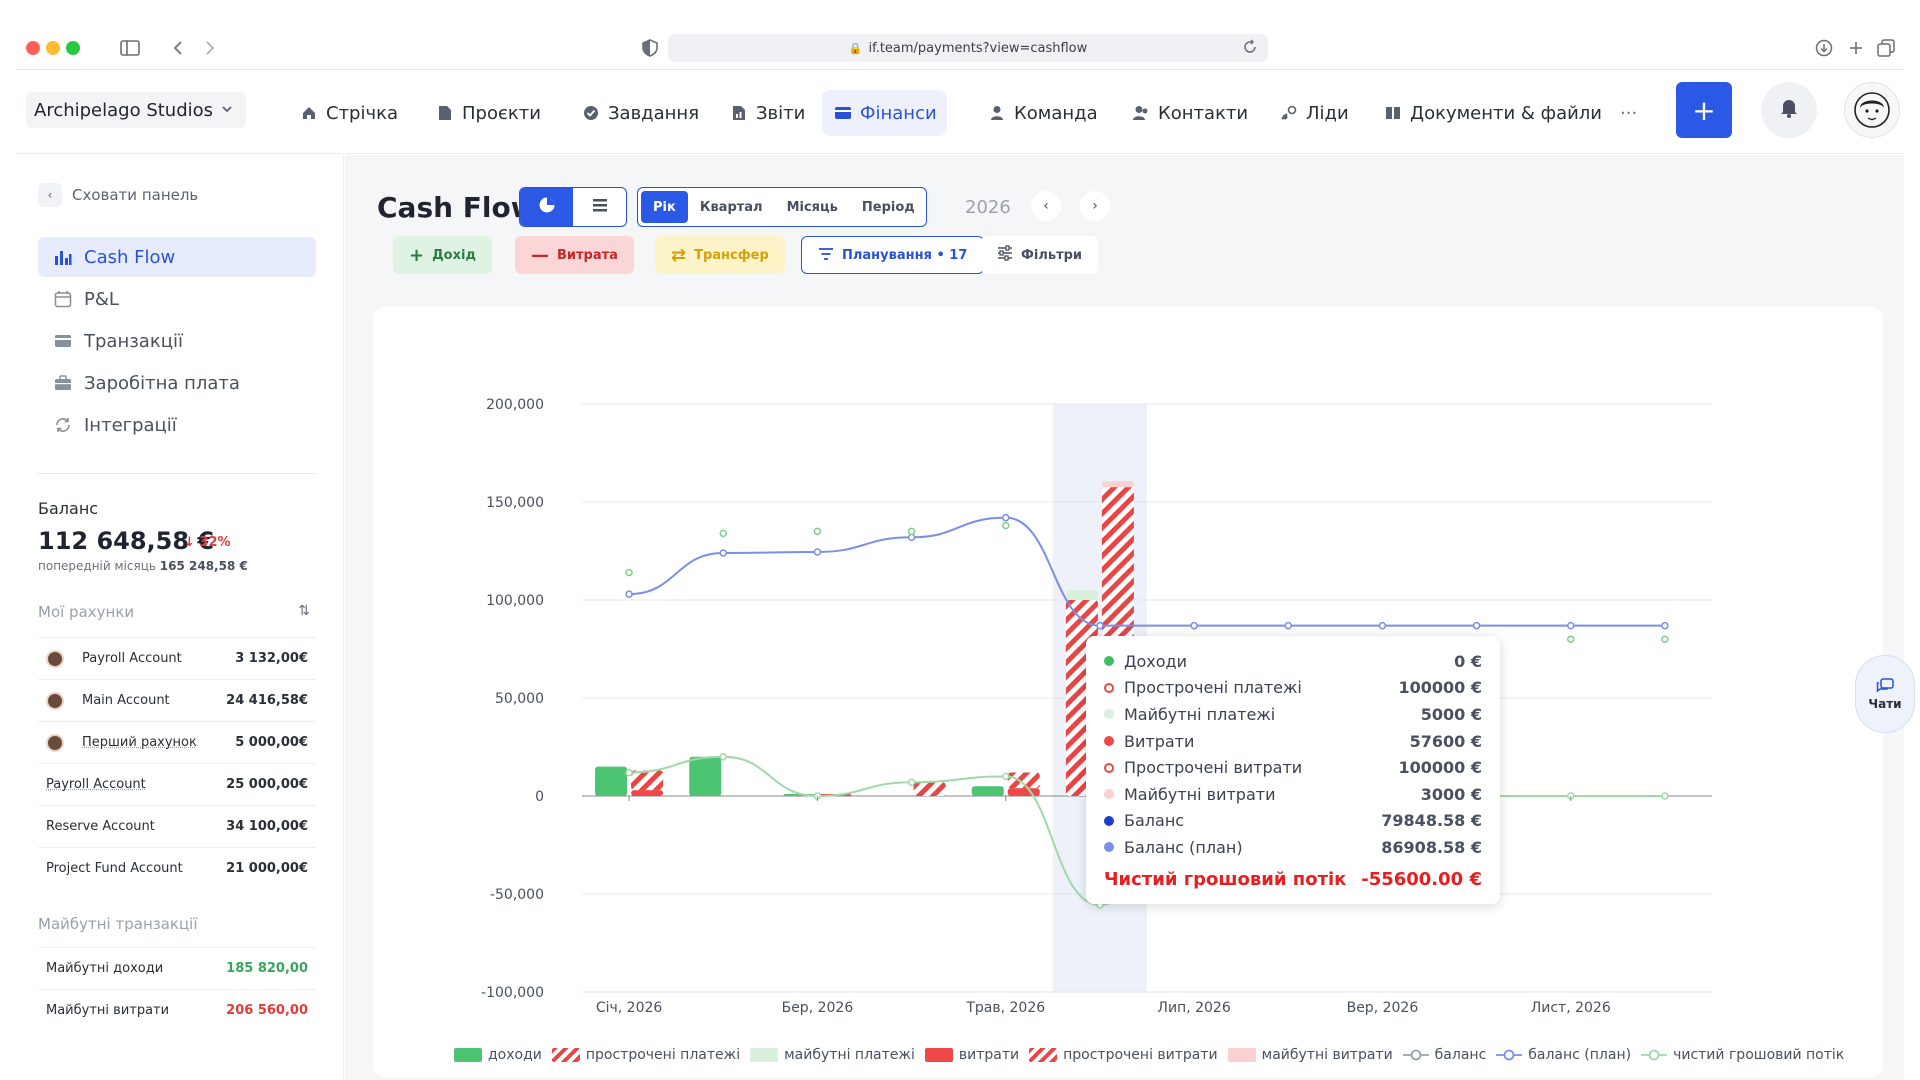 Image resolution: width=1920 pixels, height=1080 pixels. I want to click on add-button: +, so click(1704, 110).